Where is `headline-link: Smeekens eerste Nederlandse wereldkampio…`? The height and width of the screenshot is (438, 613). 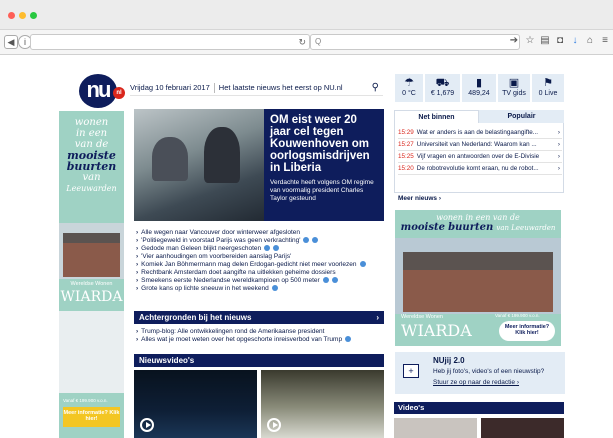 headline-link: Smeekens eerste Nederlandse wereldkampio… is located at coordinates (237, 281).